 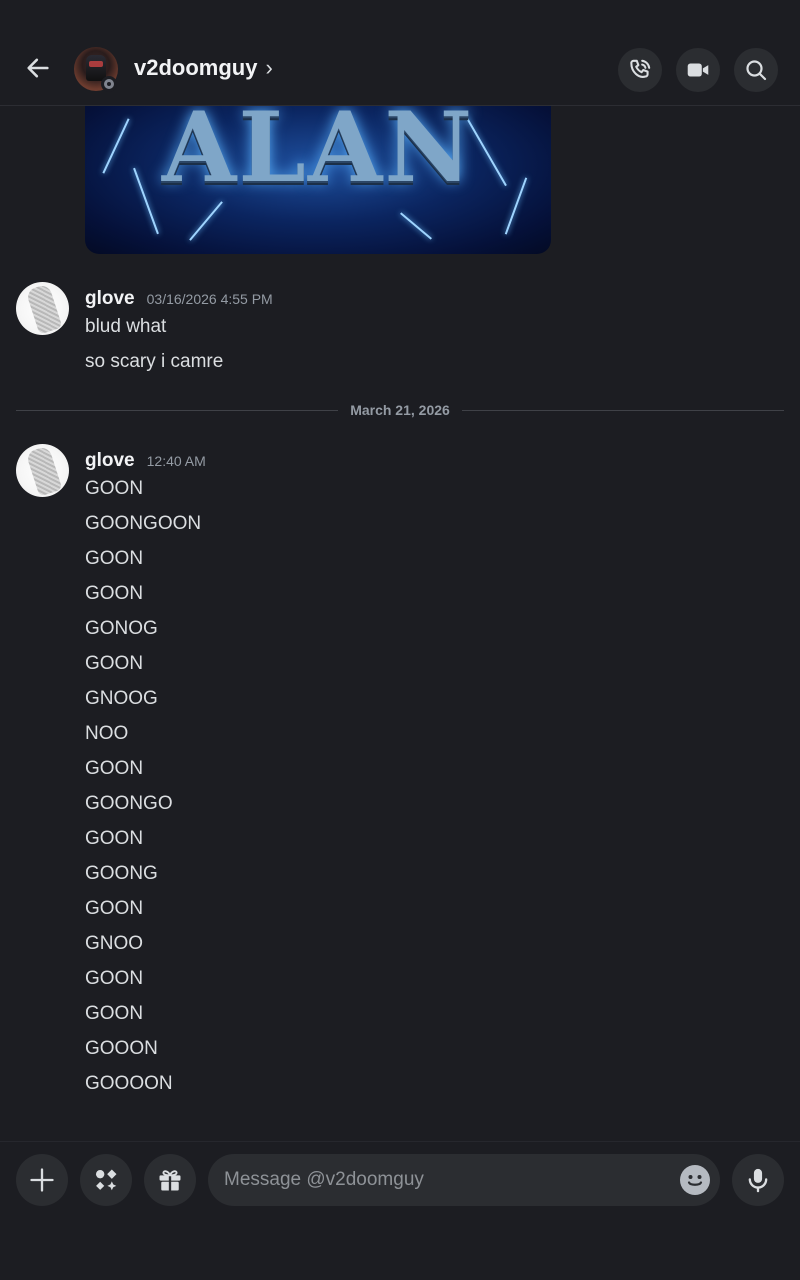 What do you see at coordinates (176, 461) in the screenshot?
I see `timestamp: 12:40 AM` at bounding box center [176, 461].